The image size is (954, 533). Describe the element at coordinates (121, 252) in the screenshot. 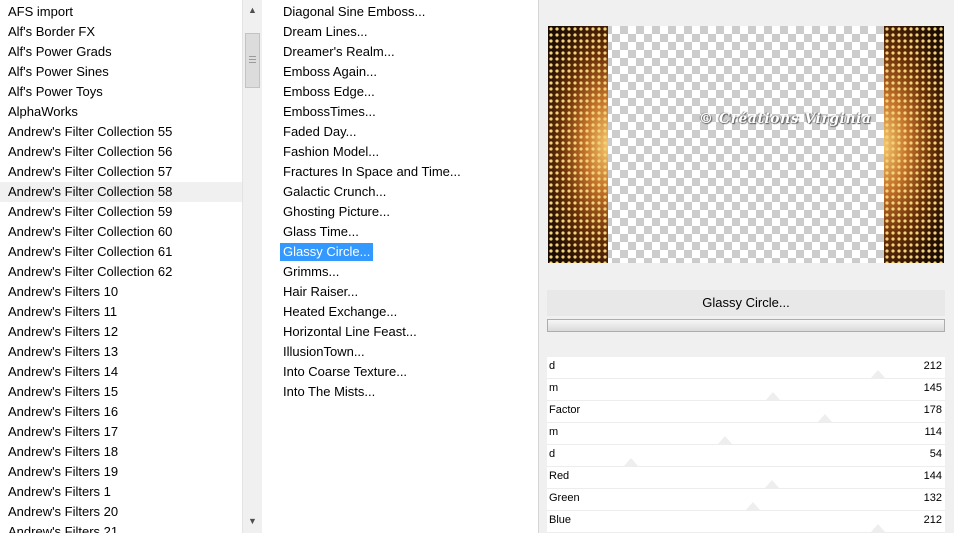

I see `category-item: Andrew's Filter Collection 61` at that location.